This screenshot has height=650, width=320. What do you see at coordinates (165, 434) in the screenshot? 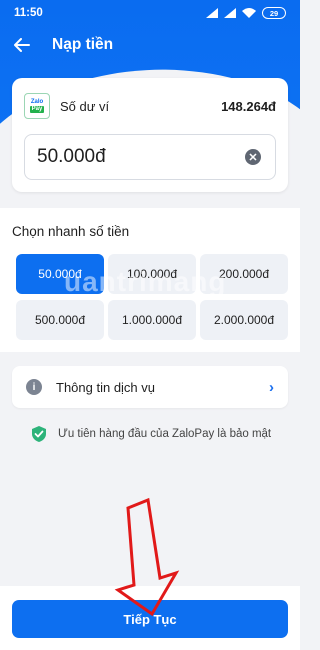
I see `security-note-text: Ưu tiên hàng đầu của ZaloPay là bảo mật` at bounding box center [165, 434].